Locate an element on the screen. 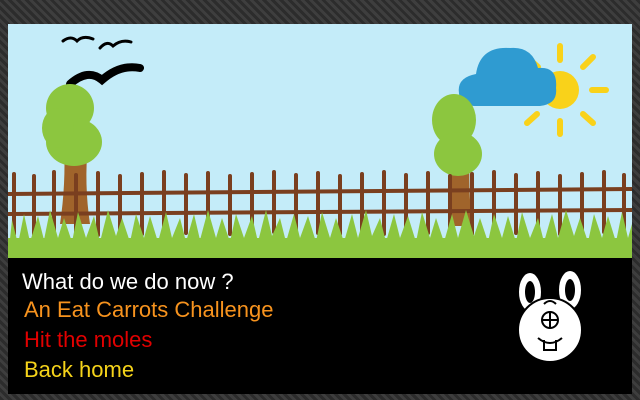 This screenshot has width=640, height=400. cloud-icon is located at coordinates (507, 76).